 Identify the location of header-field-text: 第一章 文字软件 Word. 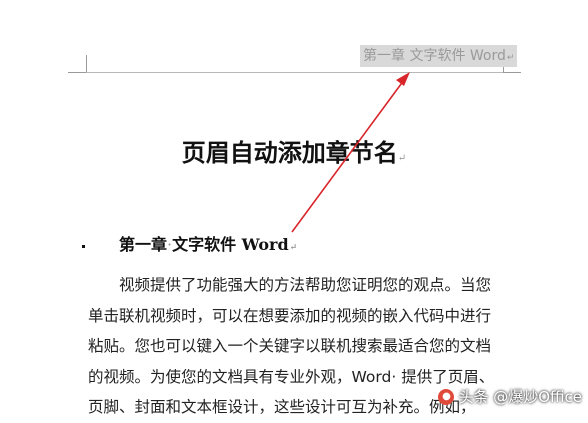
(434, 56).